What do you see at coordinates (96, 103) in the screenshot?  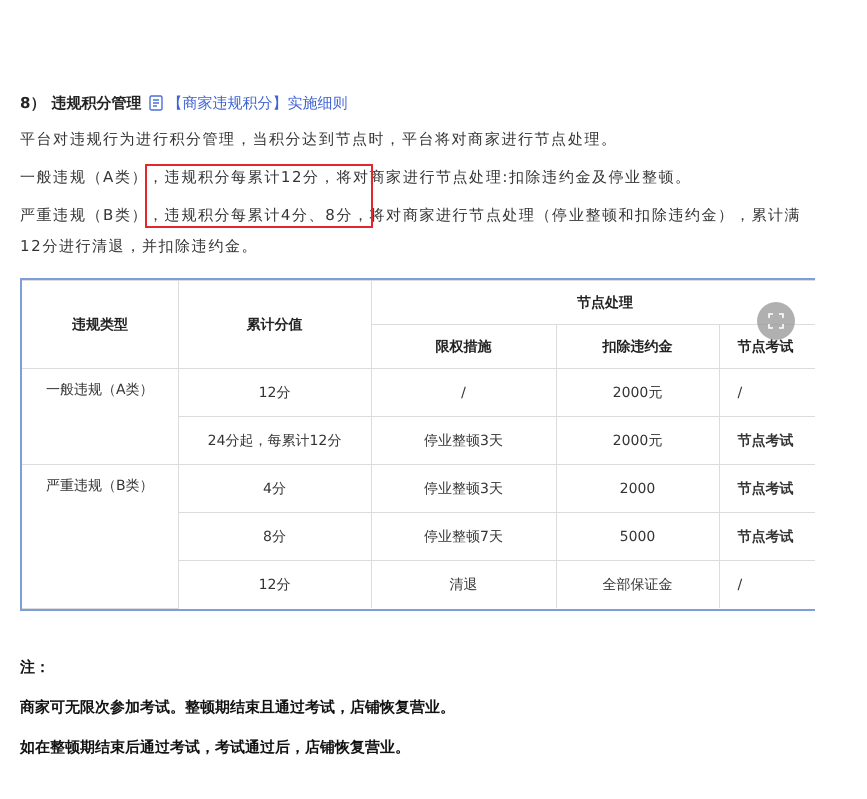 I see `section-title: 违规积分管理` at bounding box center [96, 103].